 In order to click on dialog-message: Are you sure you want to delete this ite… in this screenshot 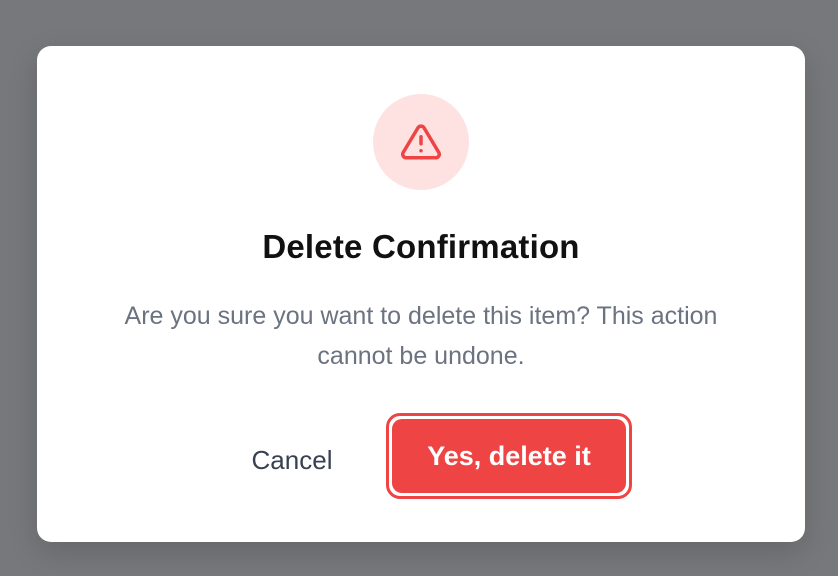, I will do `click(421, 336)`.